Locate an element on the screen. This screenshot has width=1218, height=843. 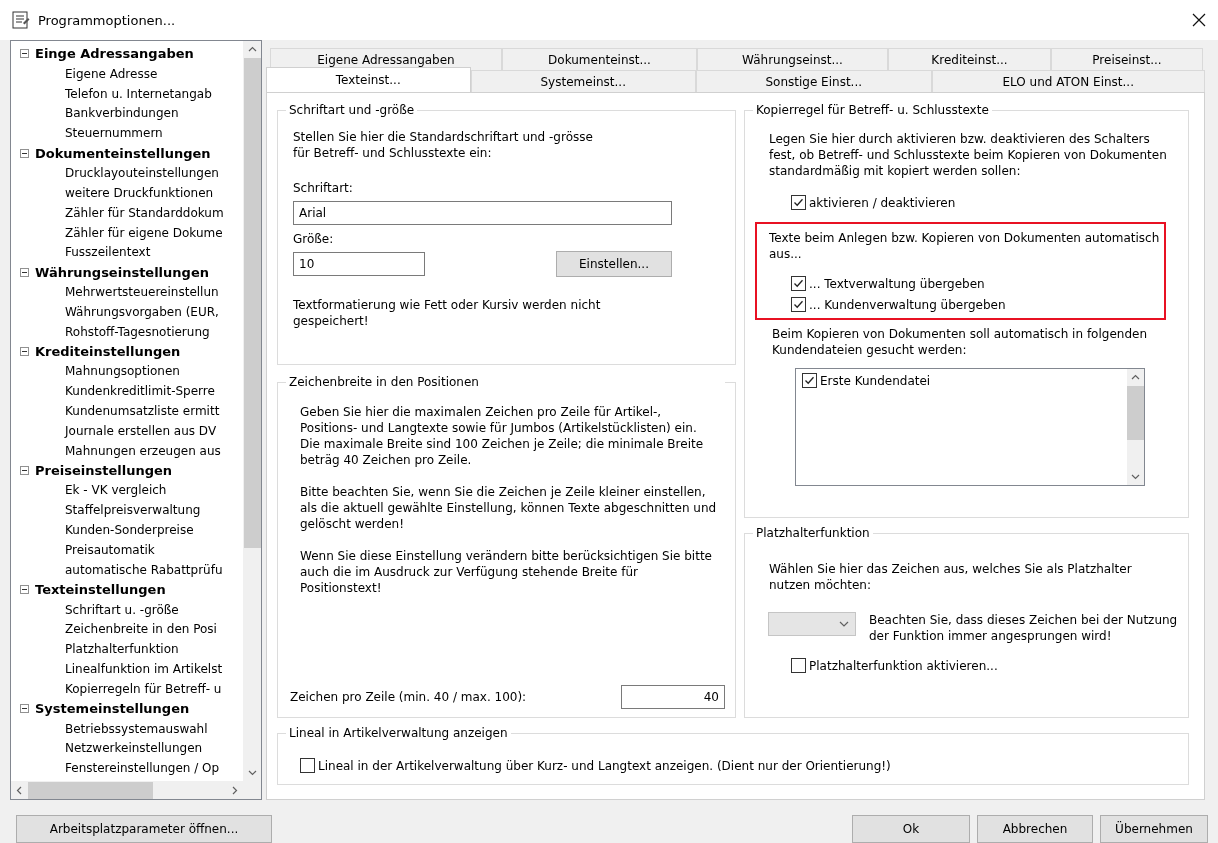
field-label: Schriftart: is located at coordinates (323, 188).